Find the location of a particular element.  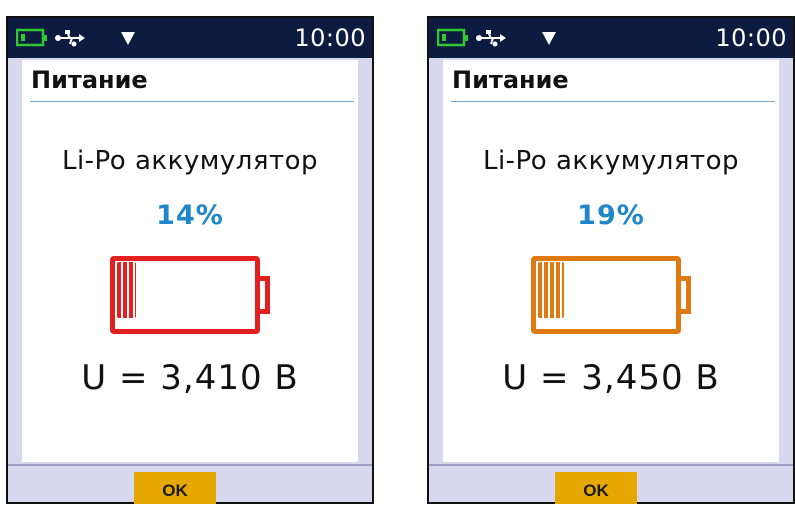

charge-percent: 14% is located at coordinates (190, 215).